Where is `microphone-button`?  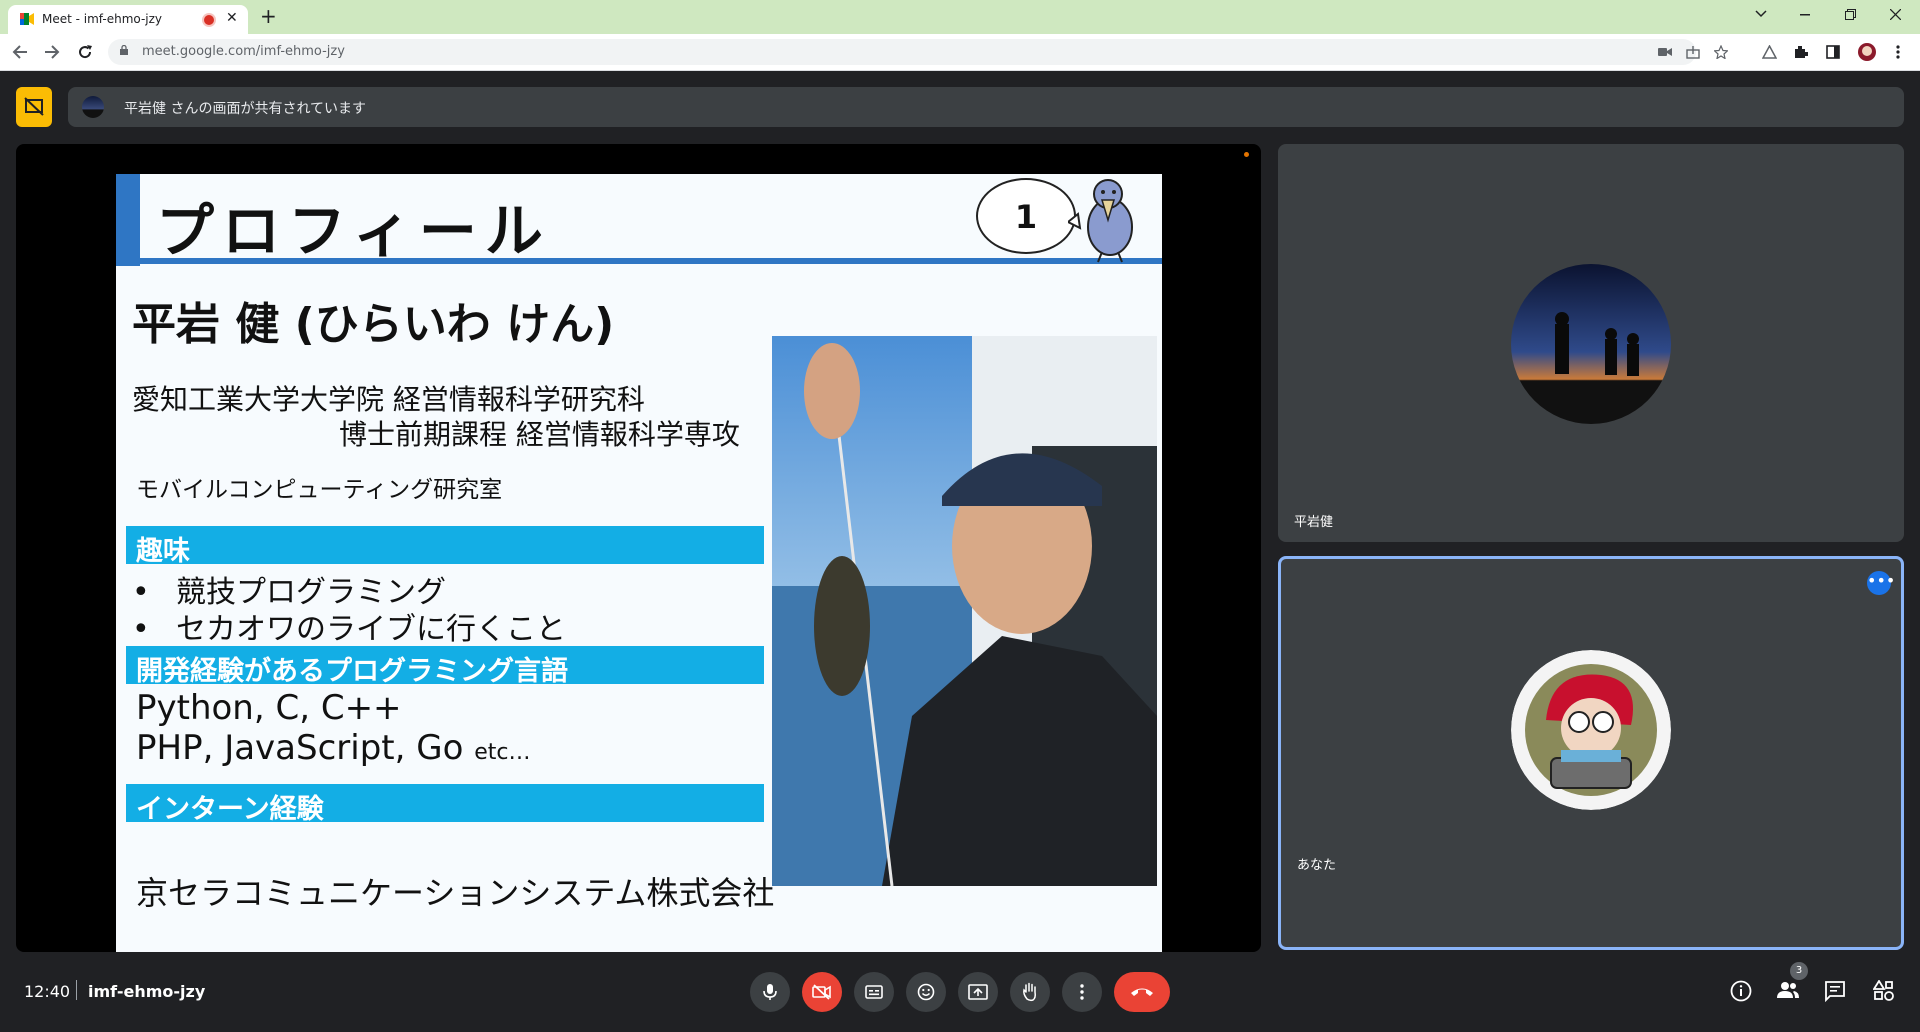 microphone-button is located at coordinates (770, 992).